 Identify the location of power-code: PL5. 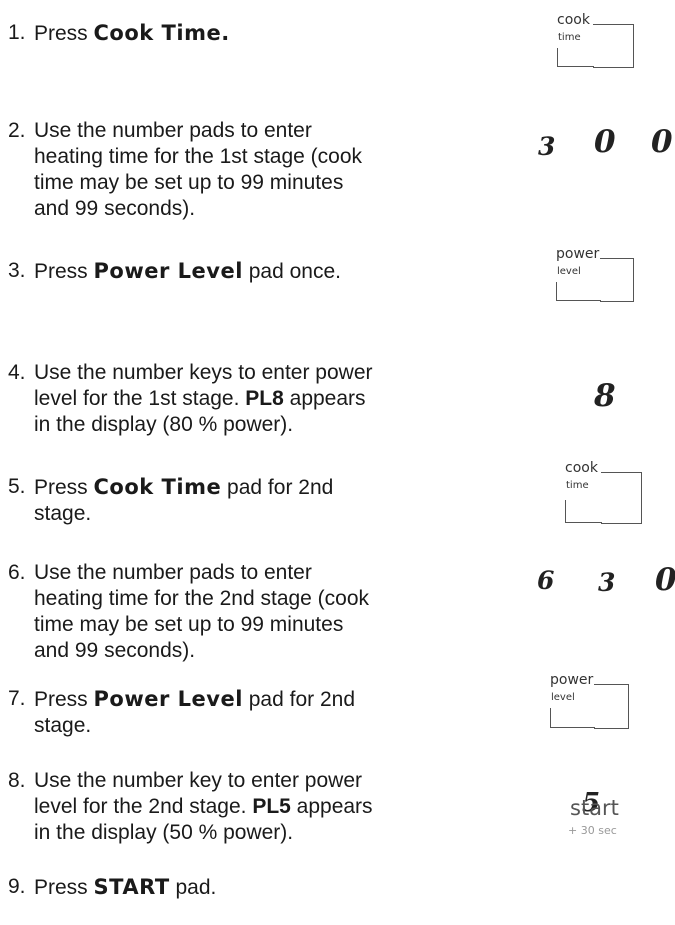
(271, 806).